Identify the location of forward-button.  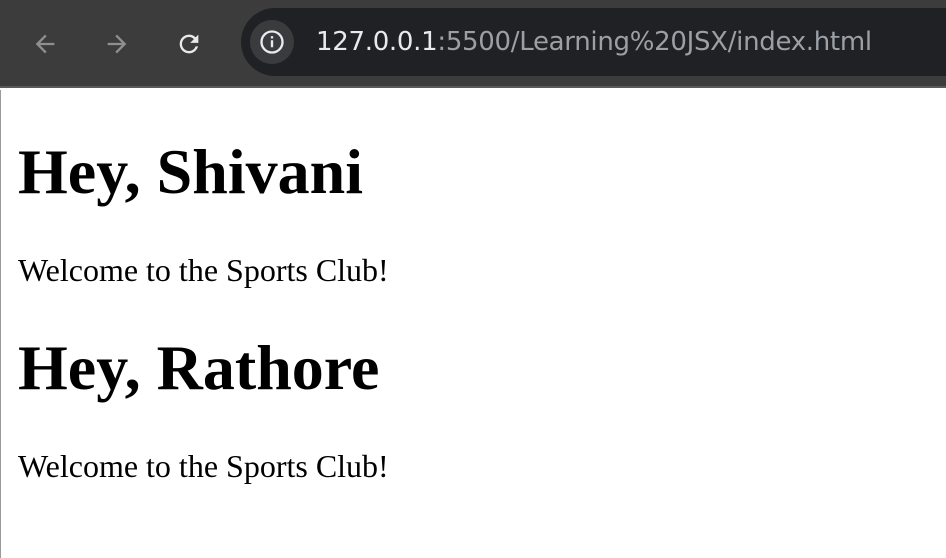
(117, 44).